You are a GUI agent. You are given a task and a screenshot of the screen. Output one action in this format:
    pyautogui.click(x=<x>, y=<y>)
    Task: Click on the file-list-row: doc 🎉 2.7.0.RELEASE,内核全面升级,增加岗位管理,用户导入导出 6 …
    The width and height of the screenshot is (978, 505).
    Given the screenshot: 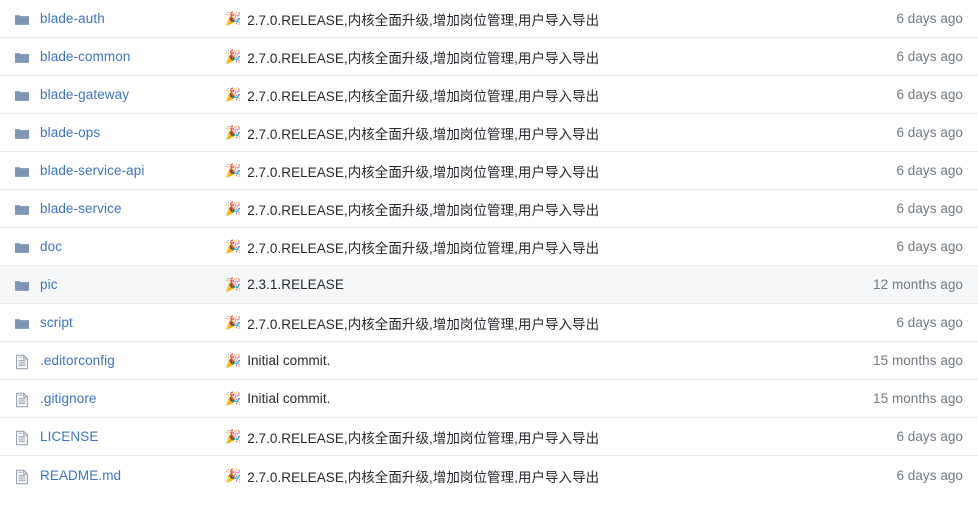 What is the action you would take?
    pyautogui.click(x=489, y=247)
    